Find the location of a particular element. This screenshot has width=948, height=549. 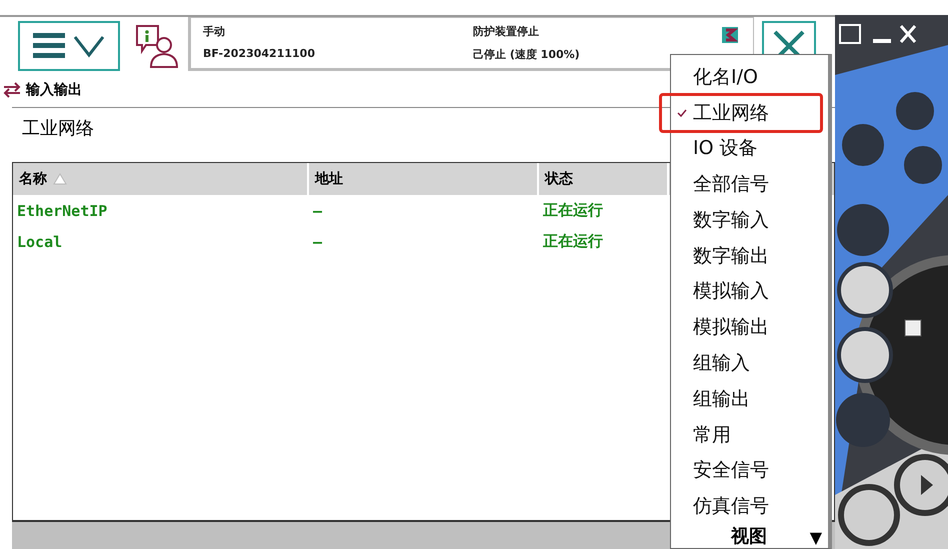

table-cell-text: EtherNetIP is located at coordinates (62, 211).